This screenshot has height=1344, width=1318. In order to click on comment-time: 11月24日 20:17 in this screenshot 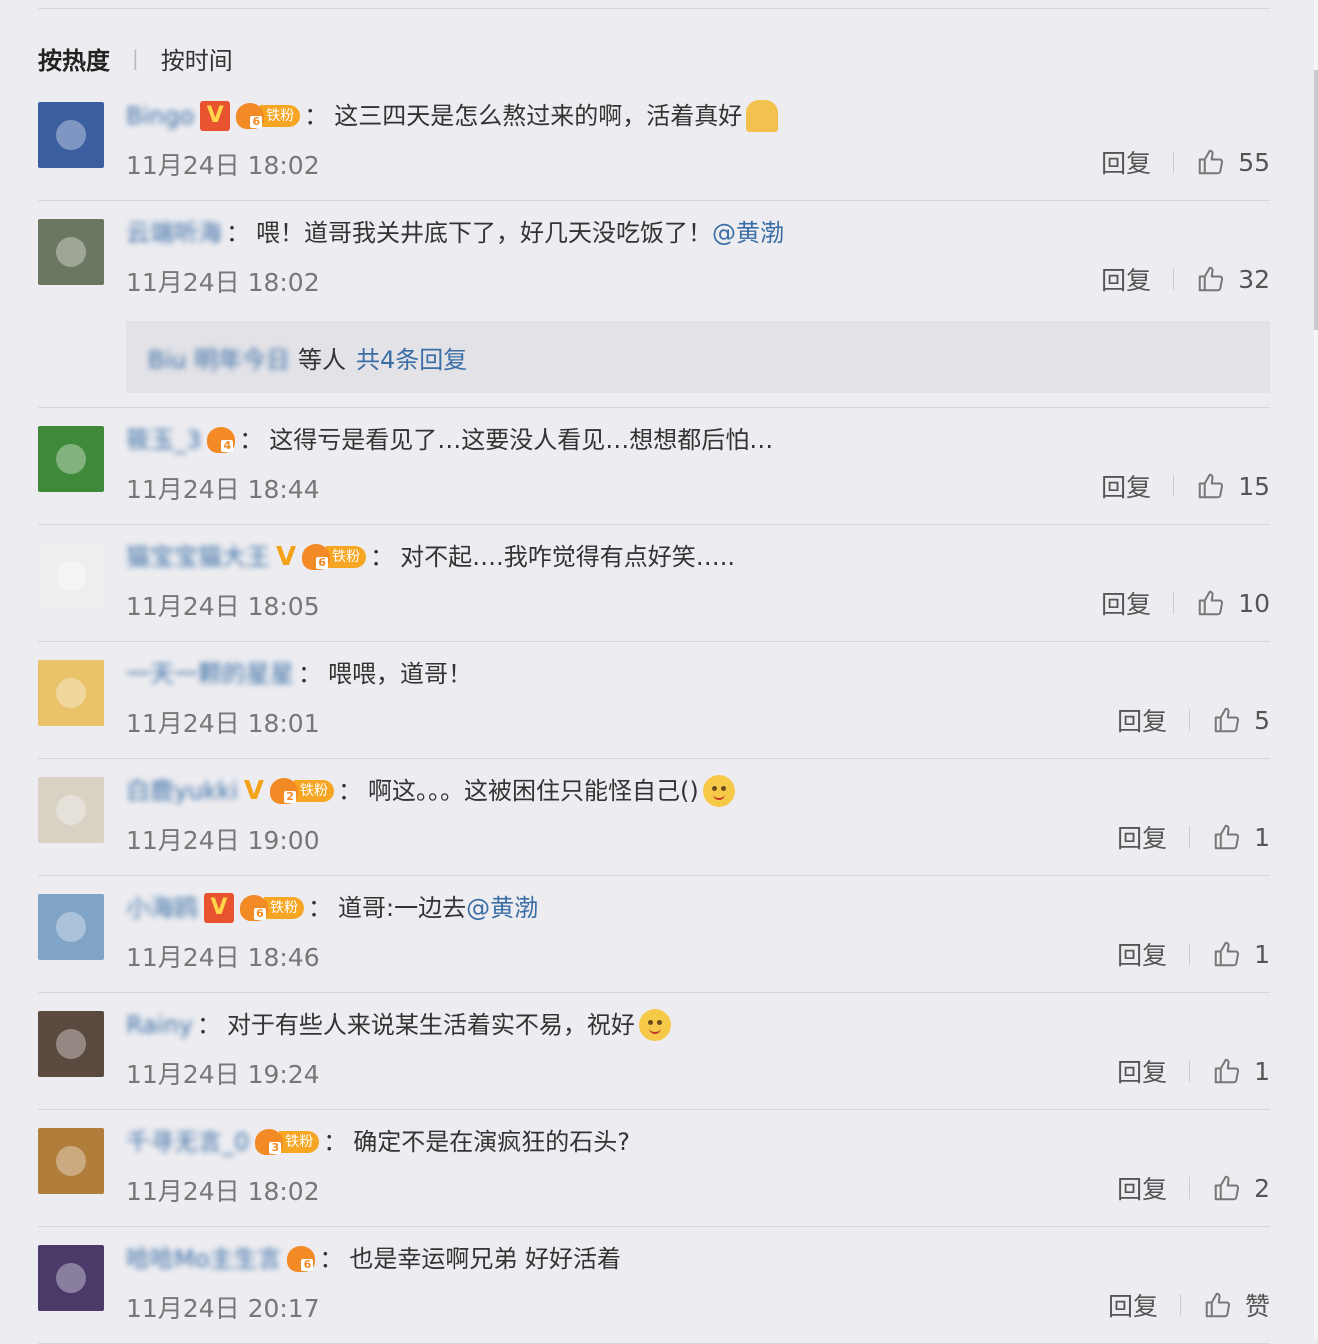, I will do `click(223, 1308)`.